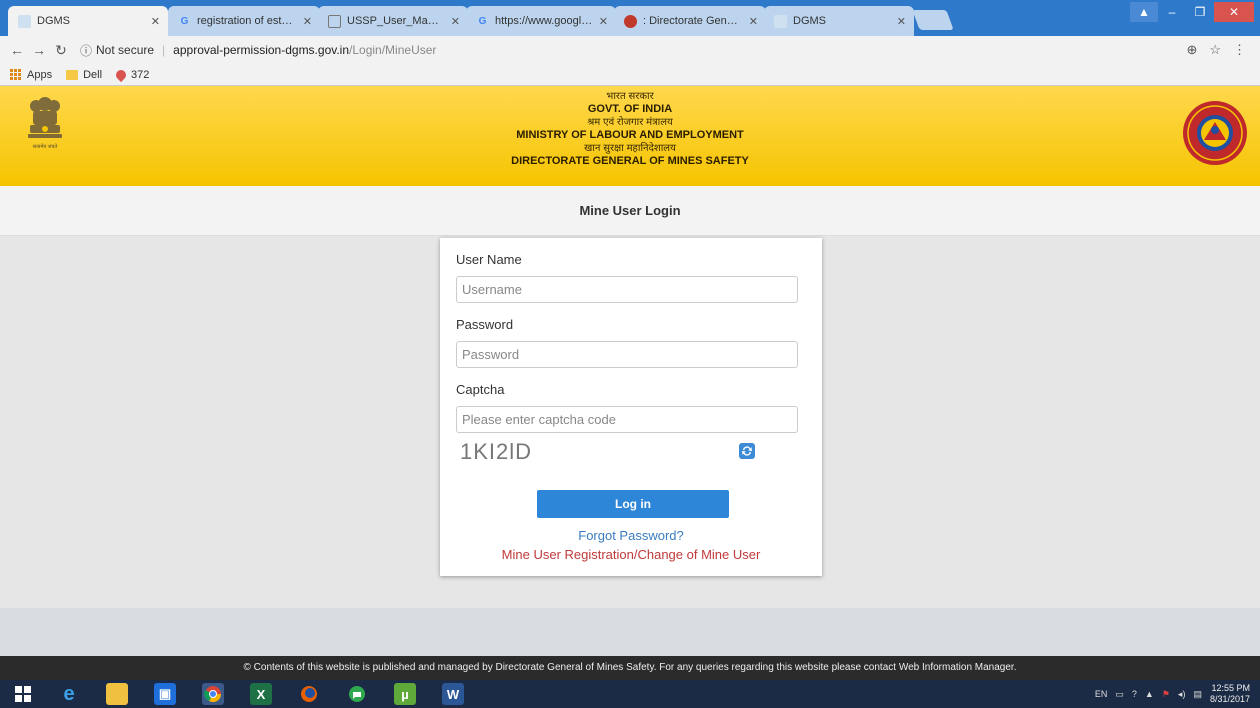 This screenshot has height=708, width=1260. Describe the element at coordinates (393, 50) in the screenshot. I see `url-path: /Login/MineUser` at that location.